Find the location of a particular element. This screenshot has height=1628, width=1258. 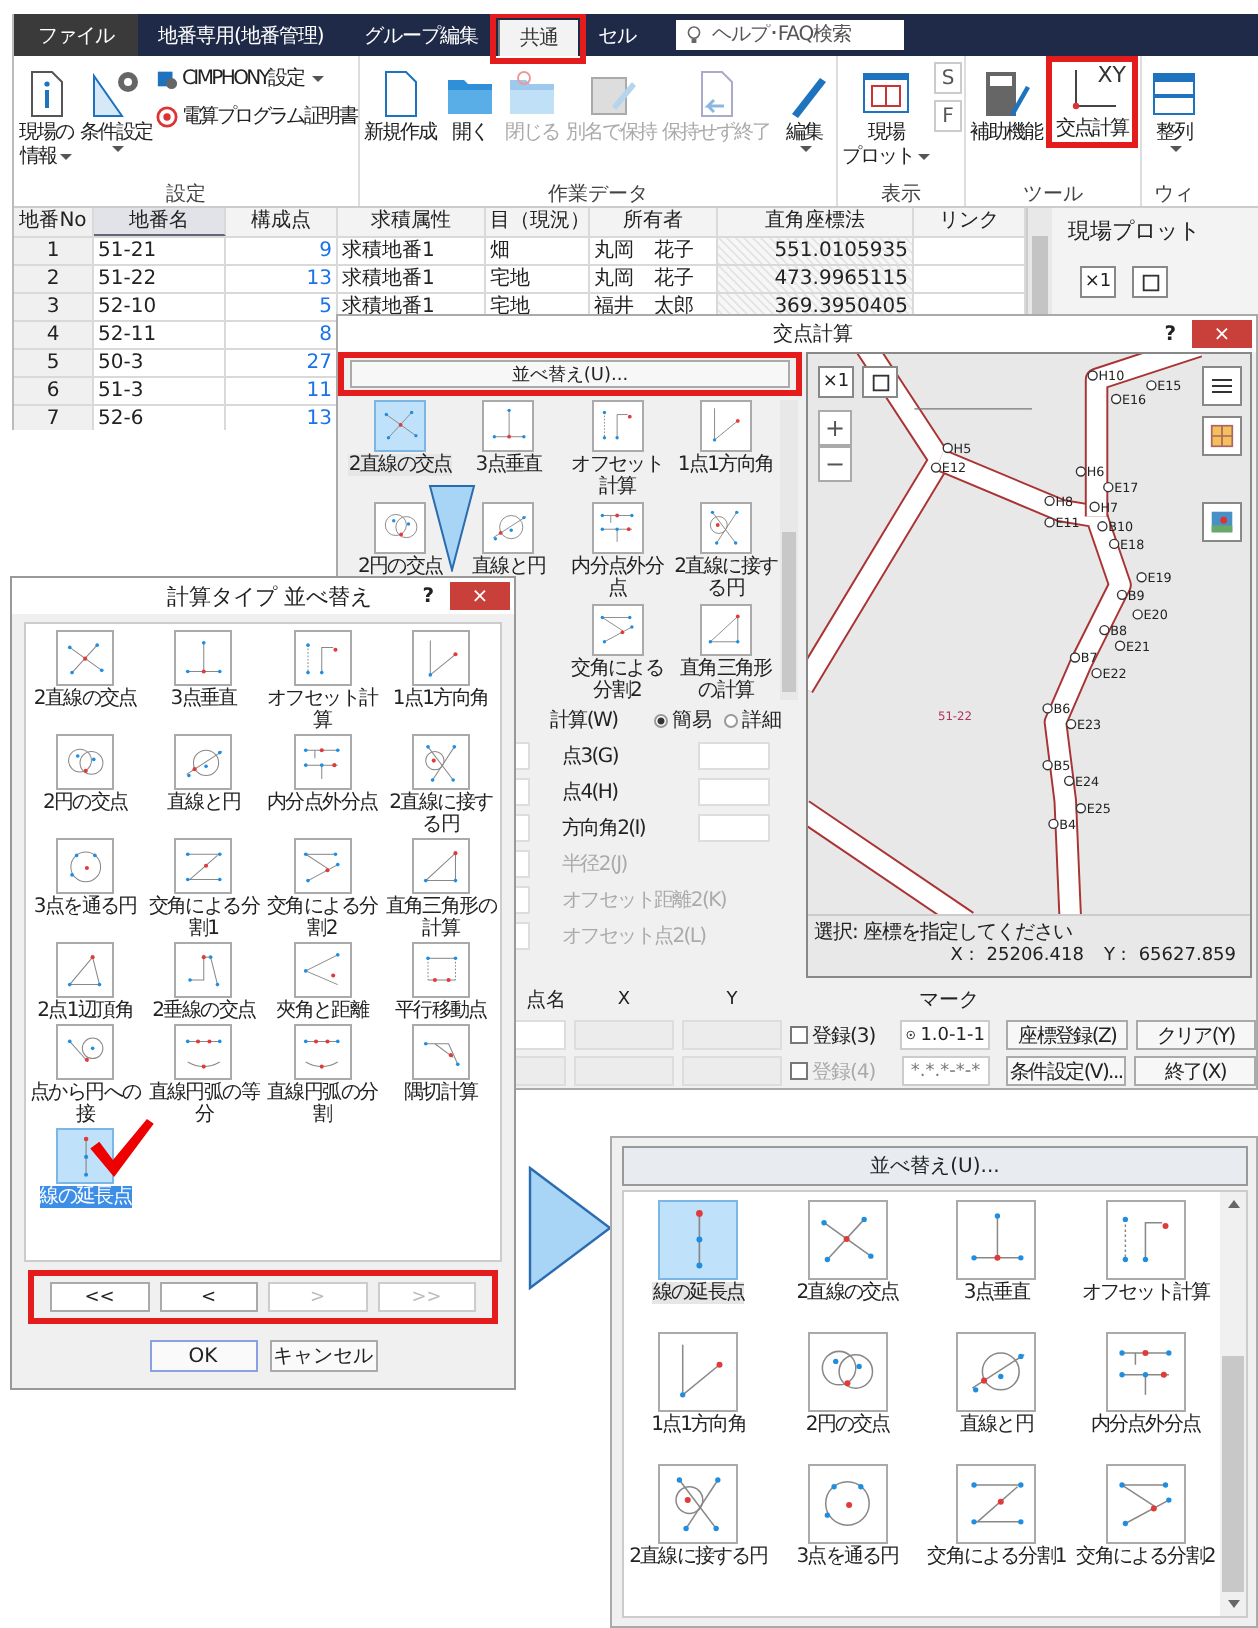

ribbon-button: XY 交点計算 is located at coordinates (1092, 102).